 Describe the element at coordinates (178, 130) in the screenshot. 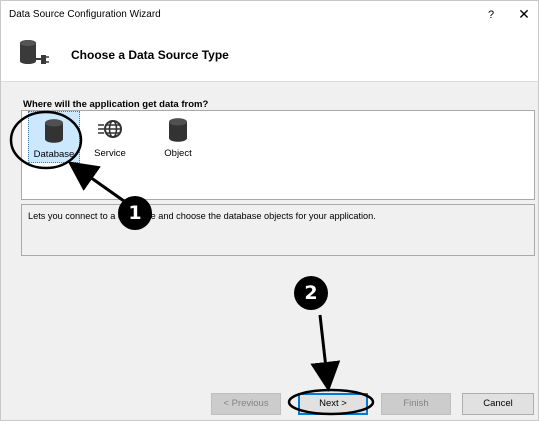

I see `object-cylinder-icon` at that location.